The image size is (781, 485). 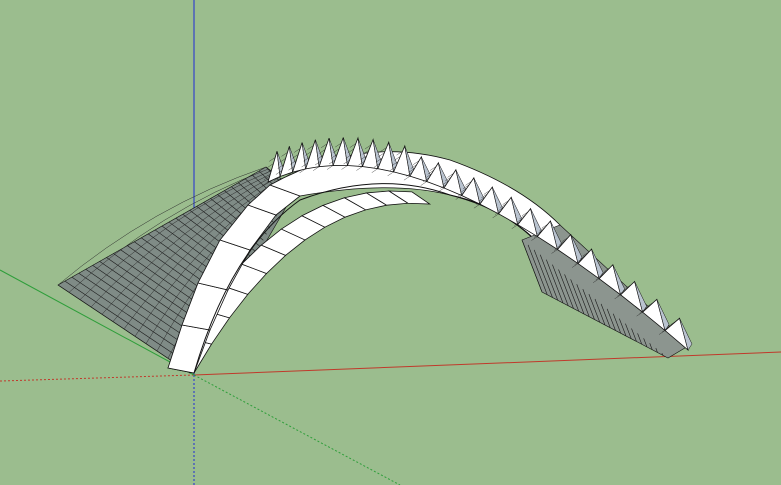 I want to click on red-axis-positive, so click(x=487, y=363).